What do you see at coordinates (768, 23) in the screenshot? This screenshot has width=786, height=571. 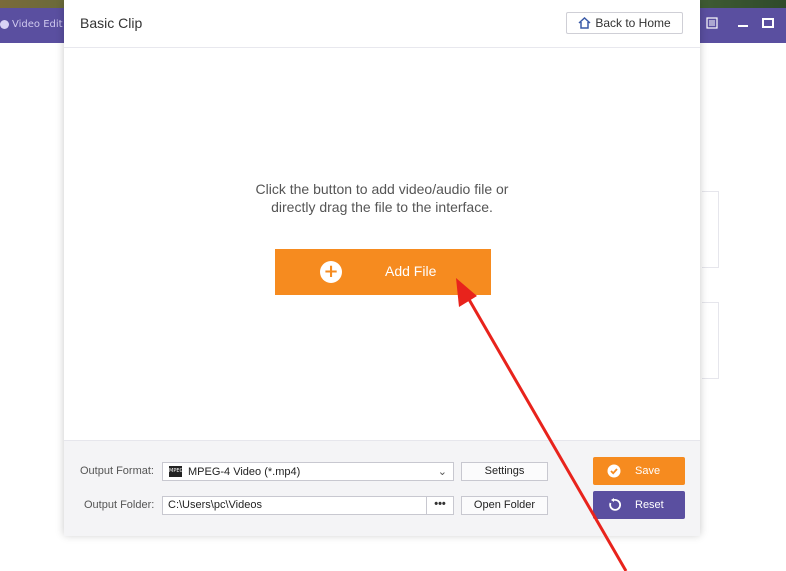 I see `maximize-icon` at bounding box center [768, 23].